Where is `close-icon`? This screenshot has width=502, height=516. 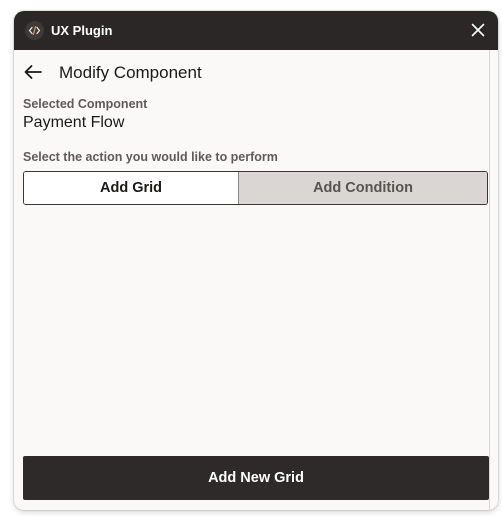 close-icon is located at coordinates (478, 30).